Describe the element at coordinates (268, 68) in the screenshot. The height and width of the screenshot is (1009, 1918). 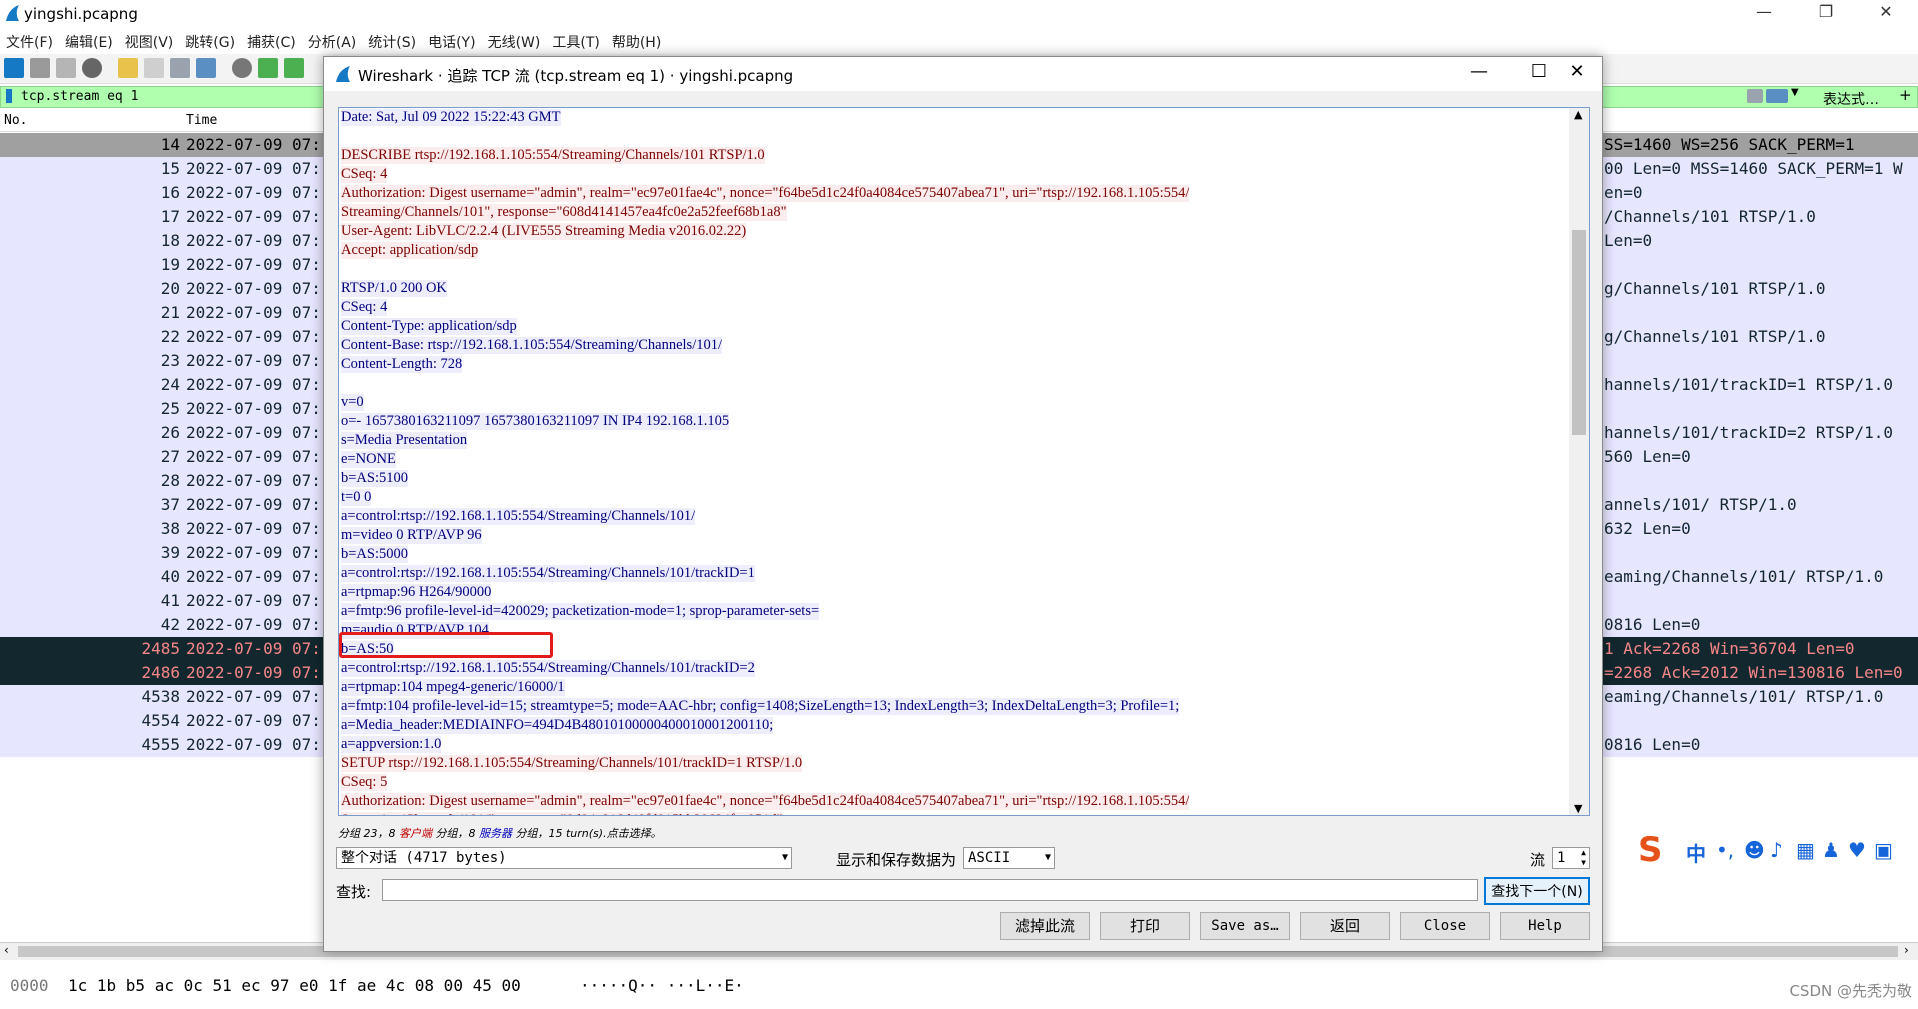
I see `go-back-icon` at that location.